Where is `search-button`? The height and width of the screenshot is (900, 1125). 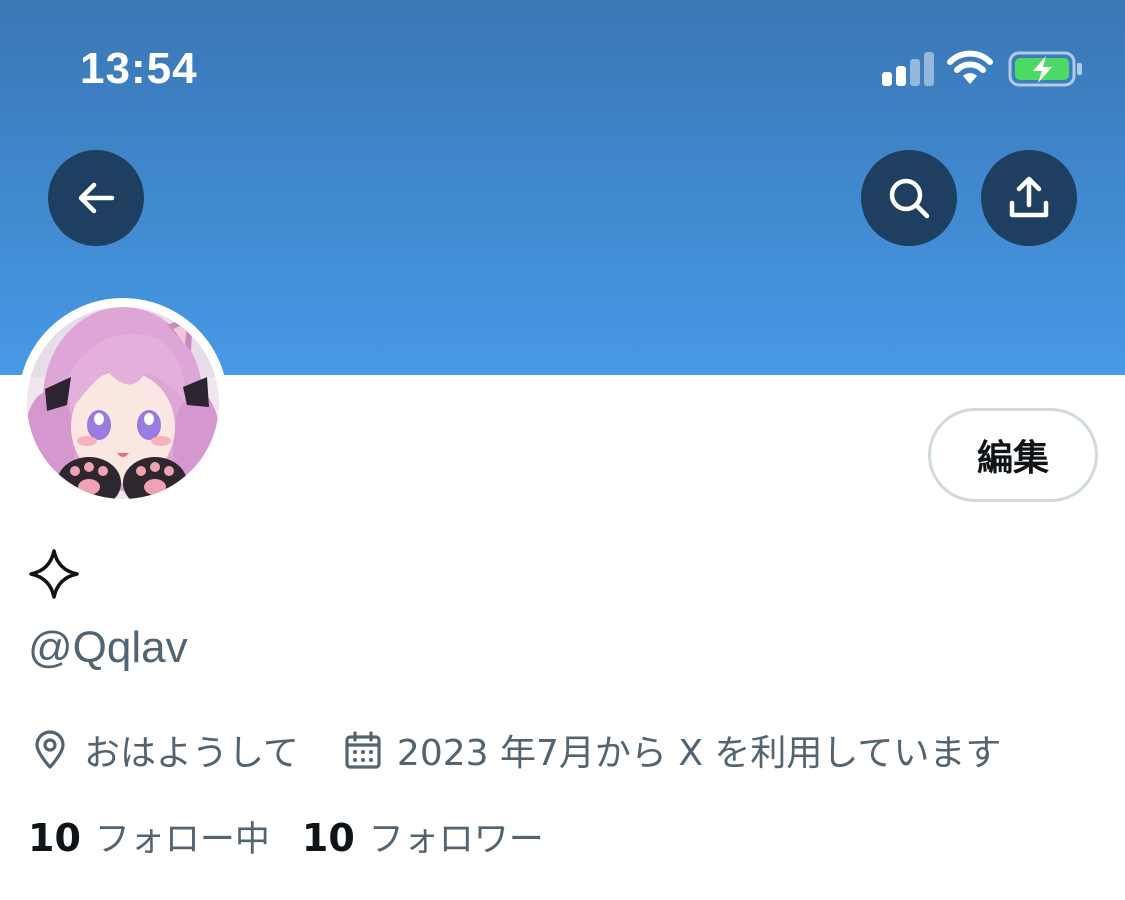 search-button is located at coordinates (909, 198).